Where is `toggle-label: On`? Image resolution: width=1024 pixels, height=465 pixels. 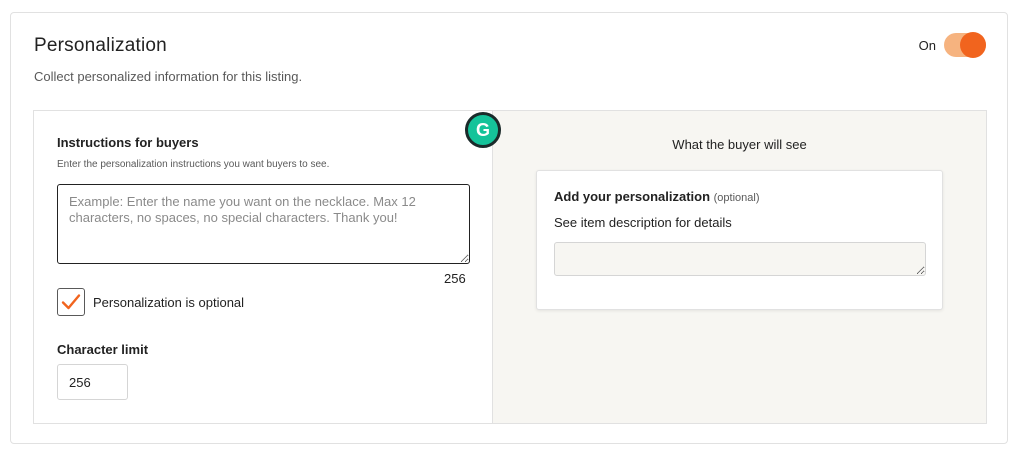 toggle-label: On is located at coordinates (927, 45).